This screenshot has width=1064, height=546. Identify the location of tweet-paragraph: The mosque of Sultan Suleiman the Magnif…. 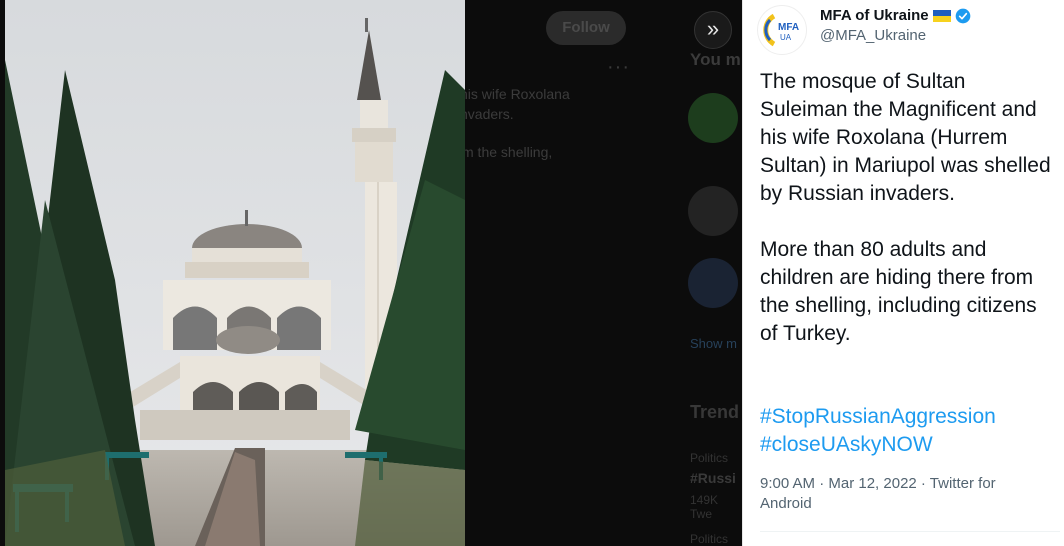
(905, 137).